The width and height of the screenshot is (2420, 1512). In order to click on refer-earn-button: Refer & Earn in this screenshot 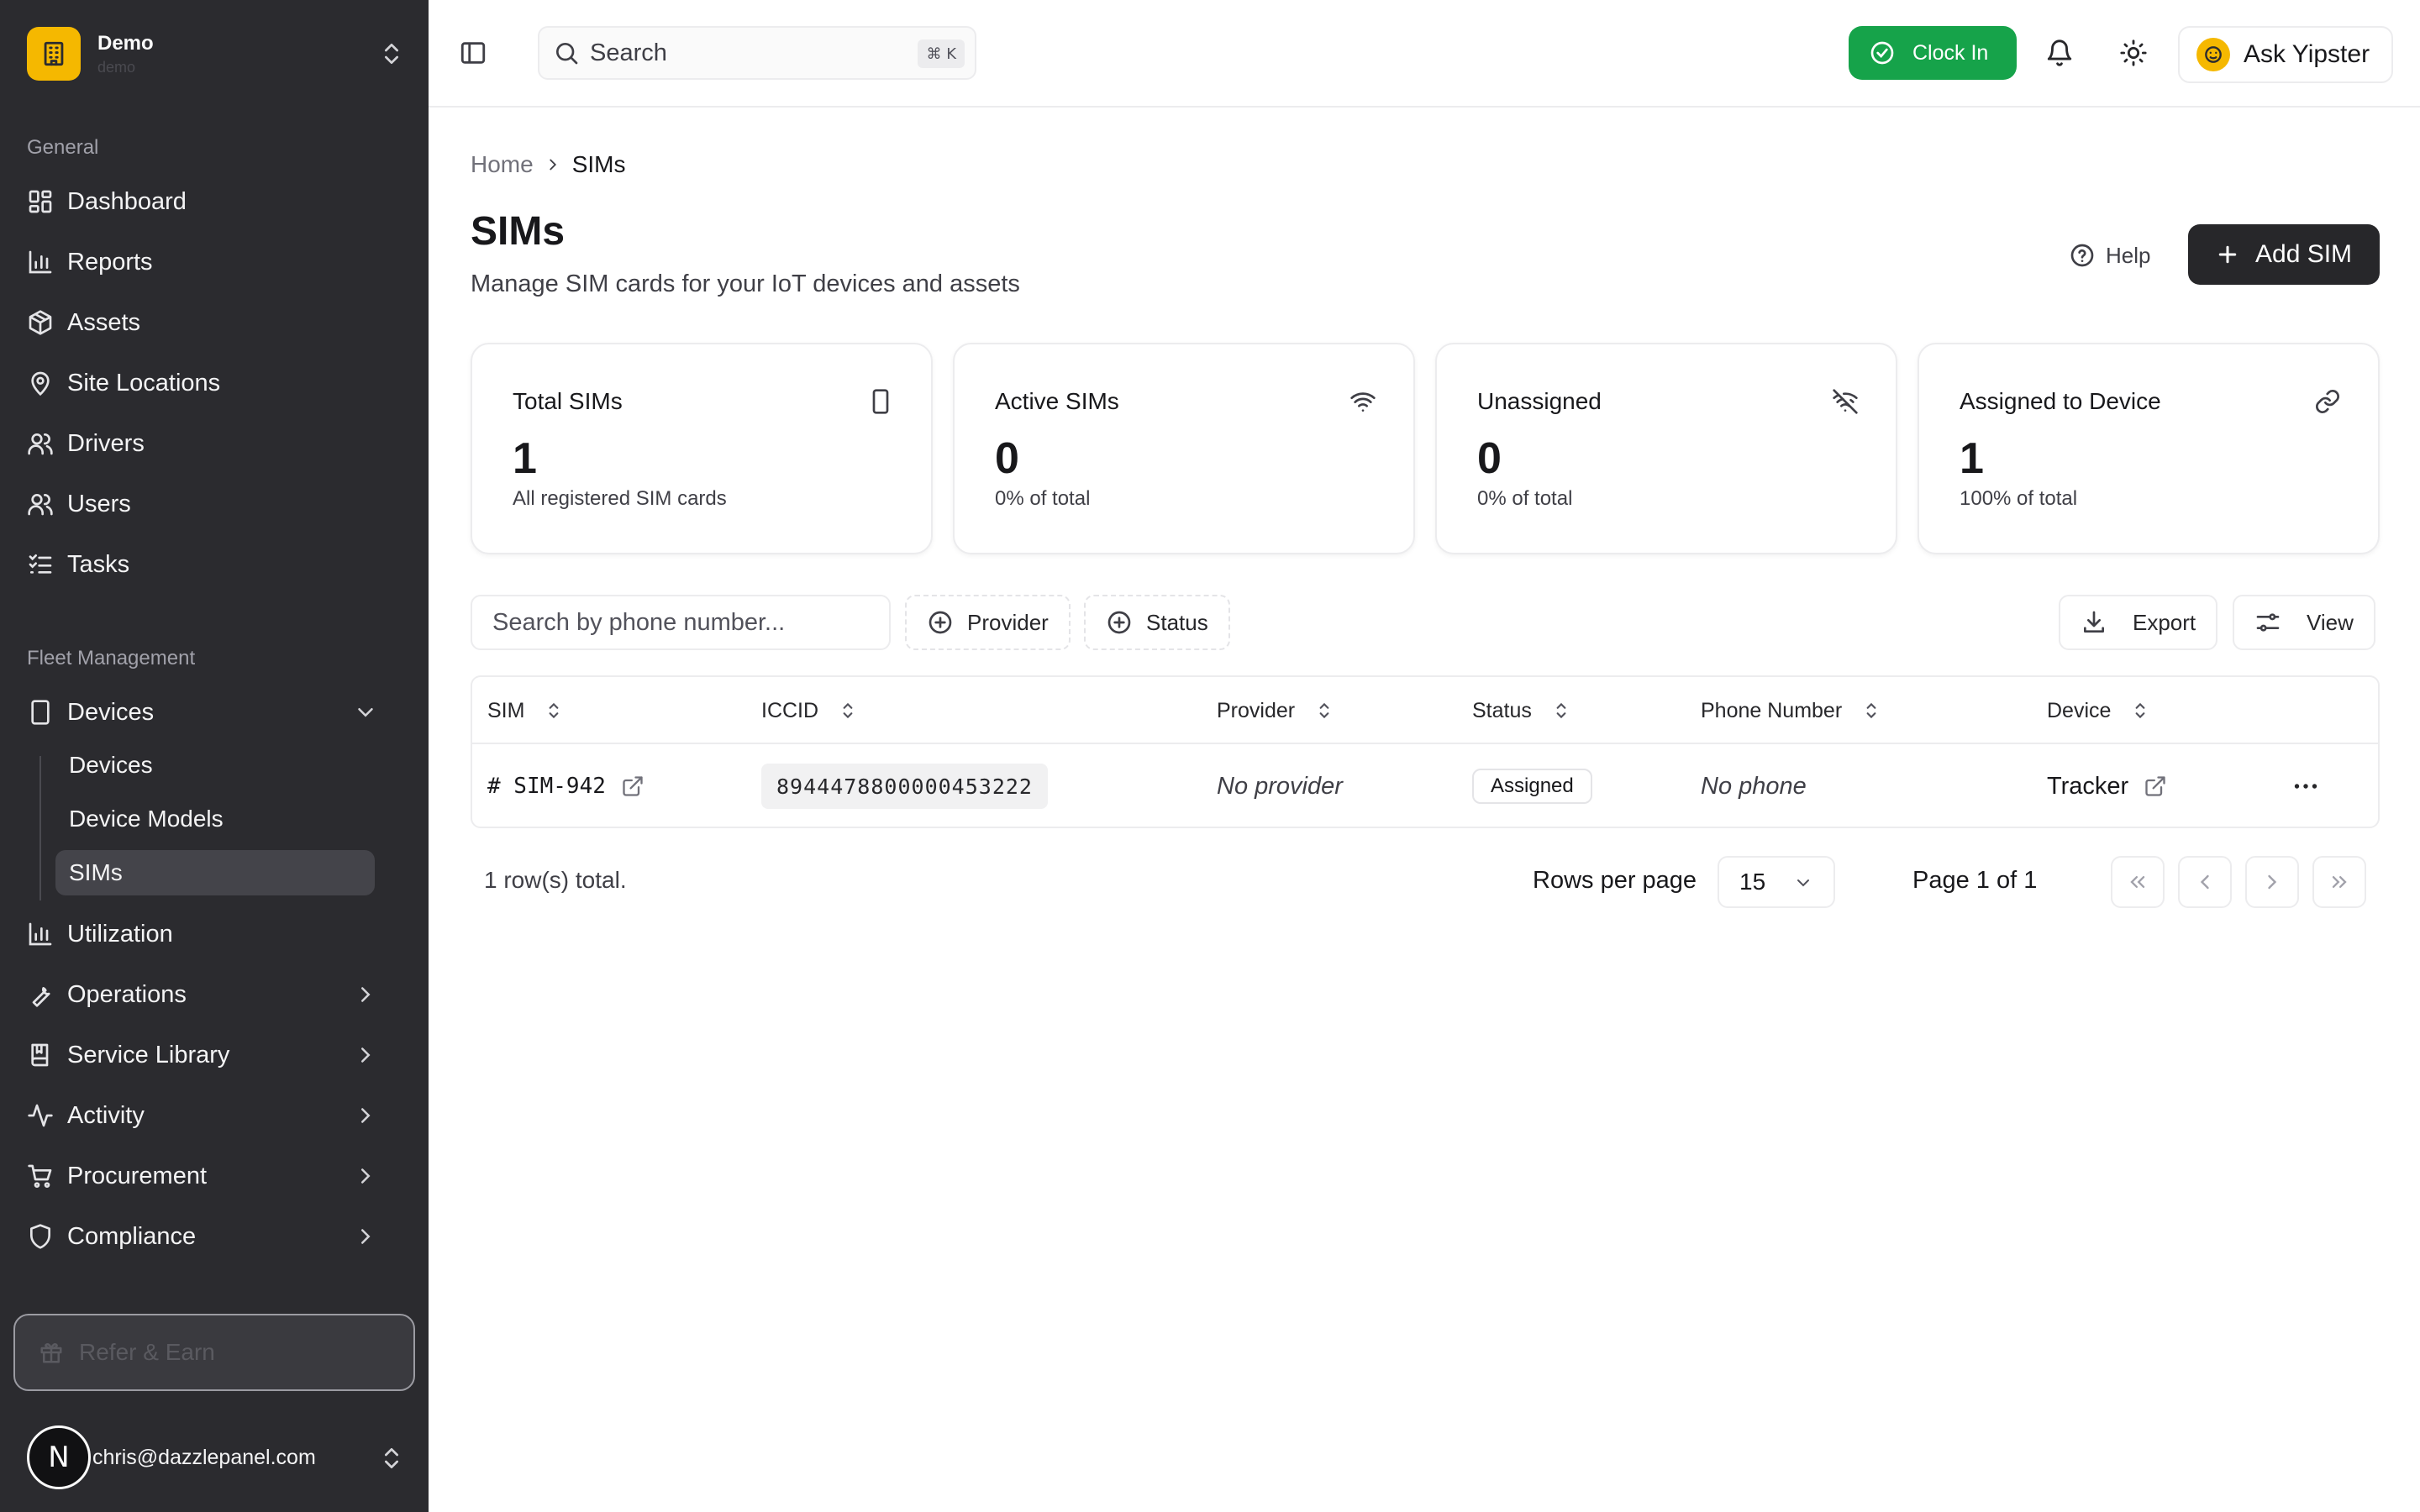, I will do `click(214, 1352)`.